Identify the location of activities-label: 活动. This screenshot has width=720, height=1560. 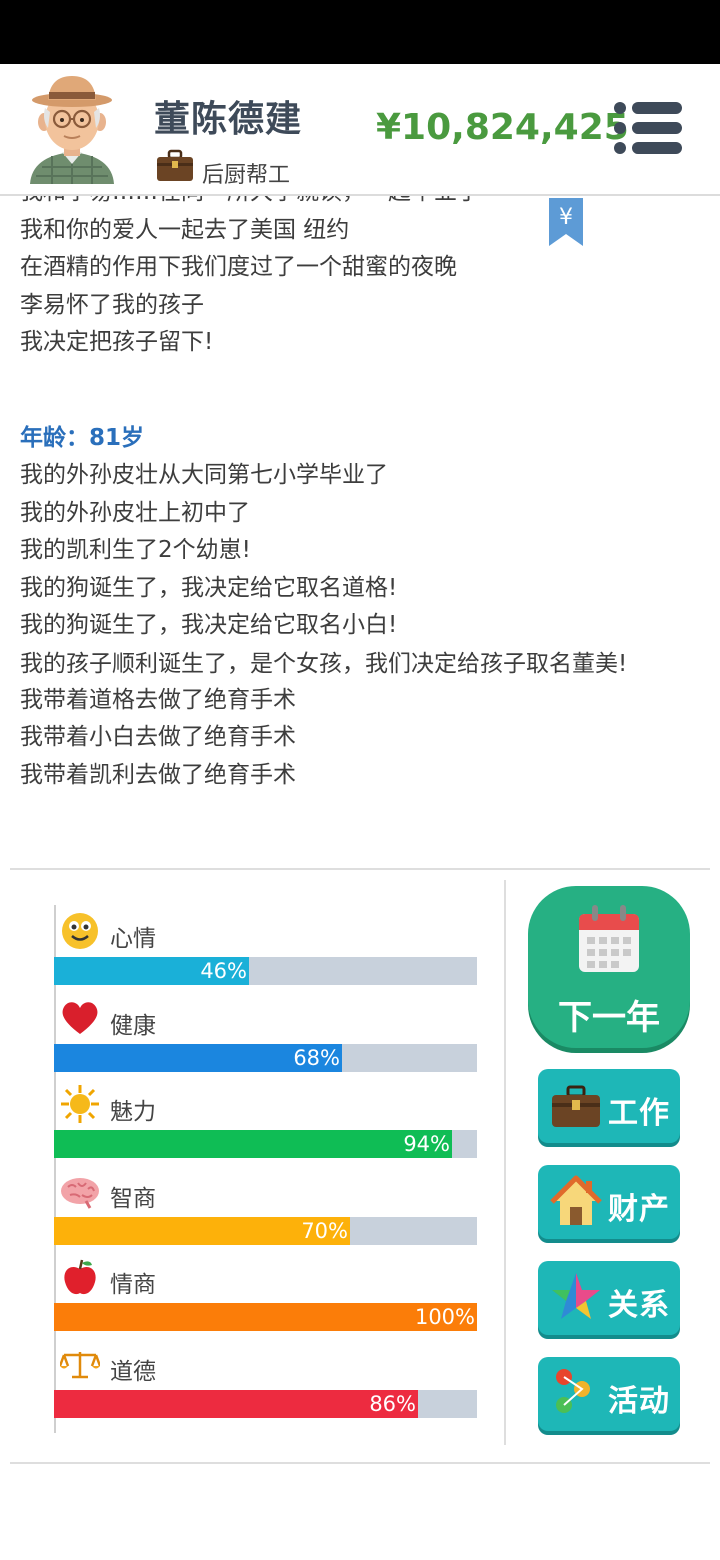
(639, 1401).